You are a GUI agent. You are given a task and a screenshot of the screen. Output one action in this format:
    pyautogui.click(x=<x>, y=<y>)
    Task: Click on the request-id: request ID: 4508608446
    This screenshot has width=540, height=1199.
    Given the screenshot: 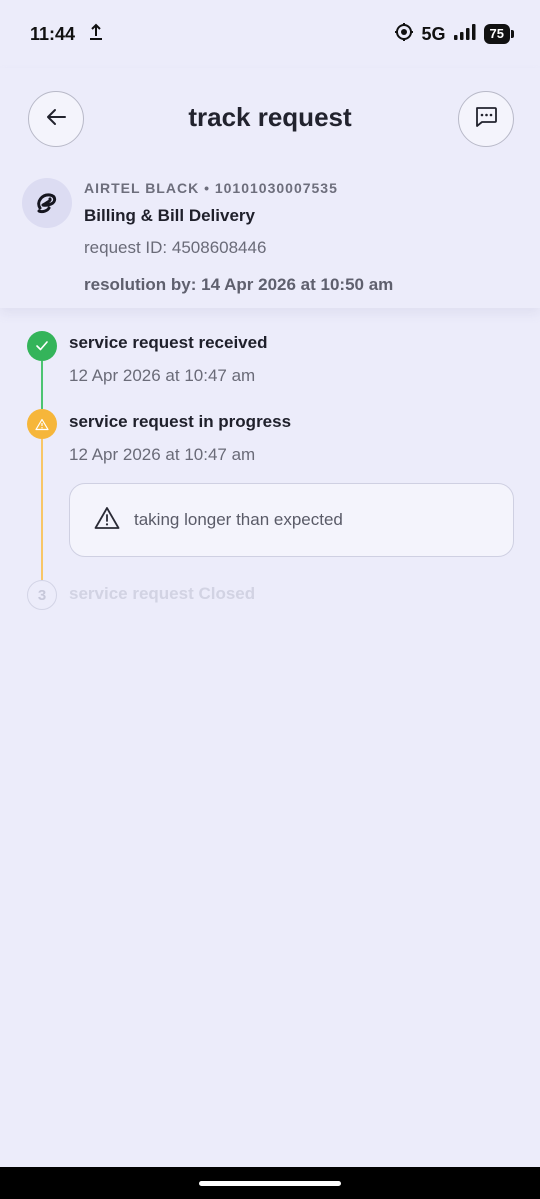 What is the action you would take?
    pyautogui.click(x=175, y=247)
    